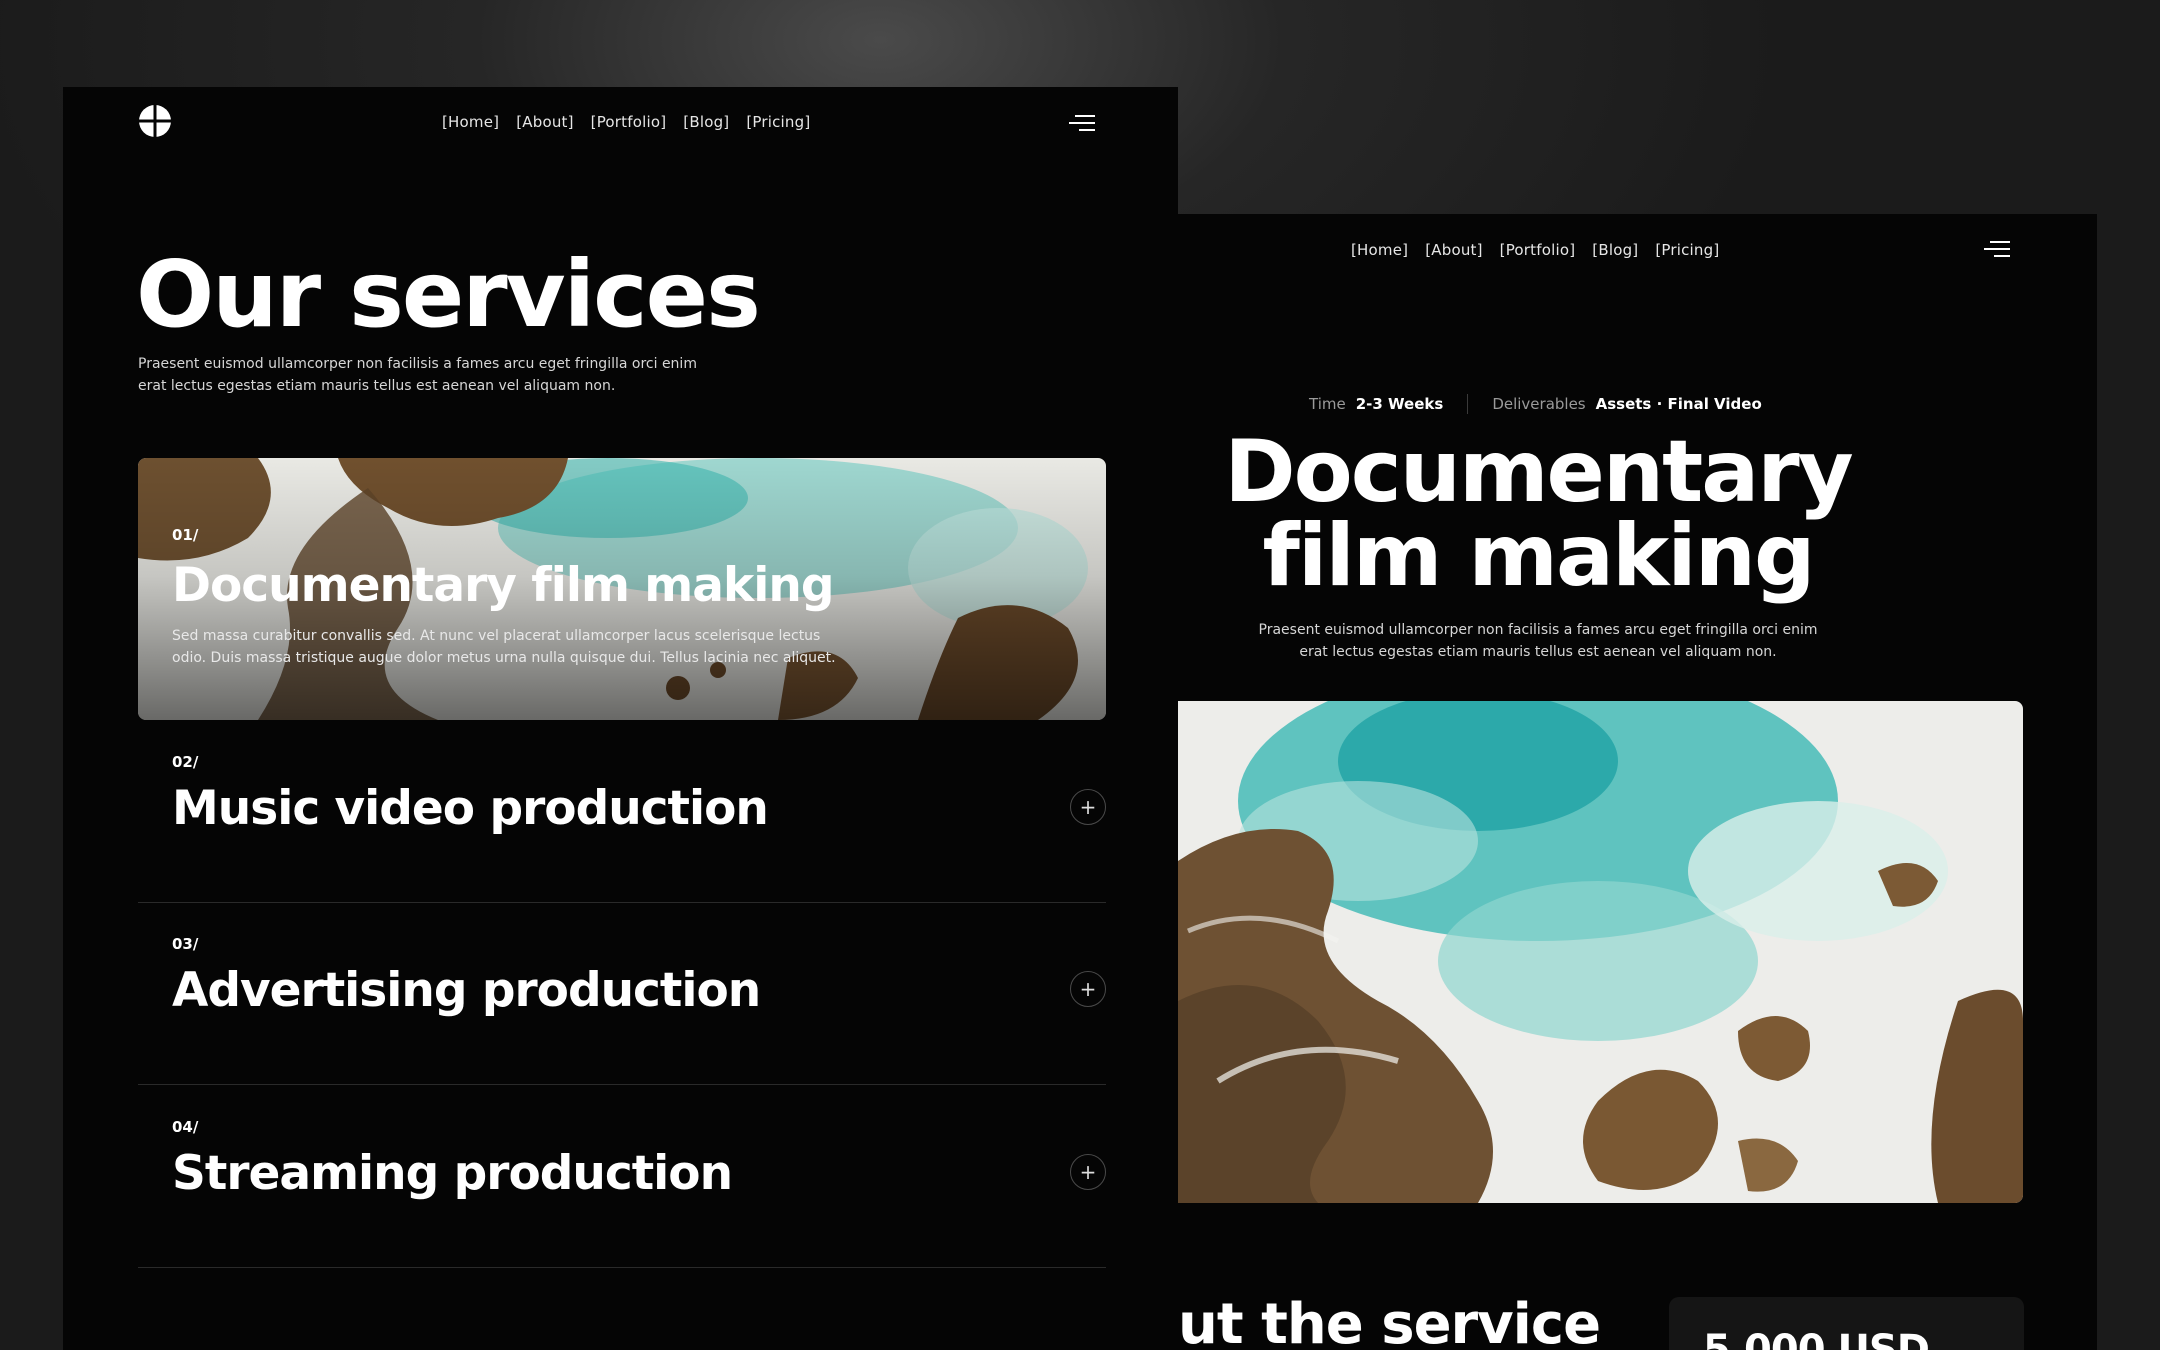  I want to click on service-title: Music video production, so click(470, 808).